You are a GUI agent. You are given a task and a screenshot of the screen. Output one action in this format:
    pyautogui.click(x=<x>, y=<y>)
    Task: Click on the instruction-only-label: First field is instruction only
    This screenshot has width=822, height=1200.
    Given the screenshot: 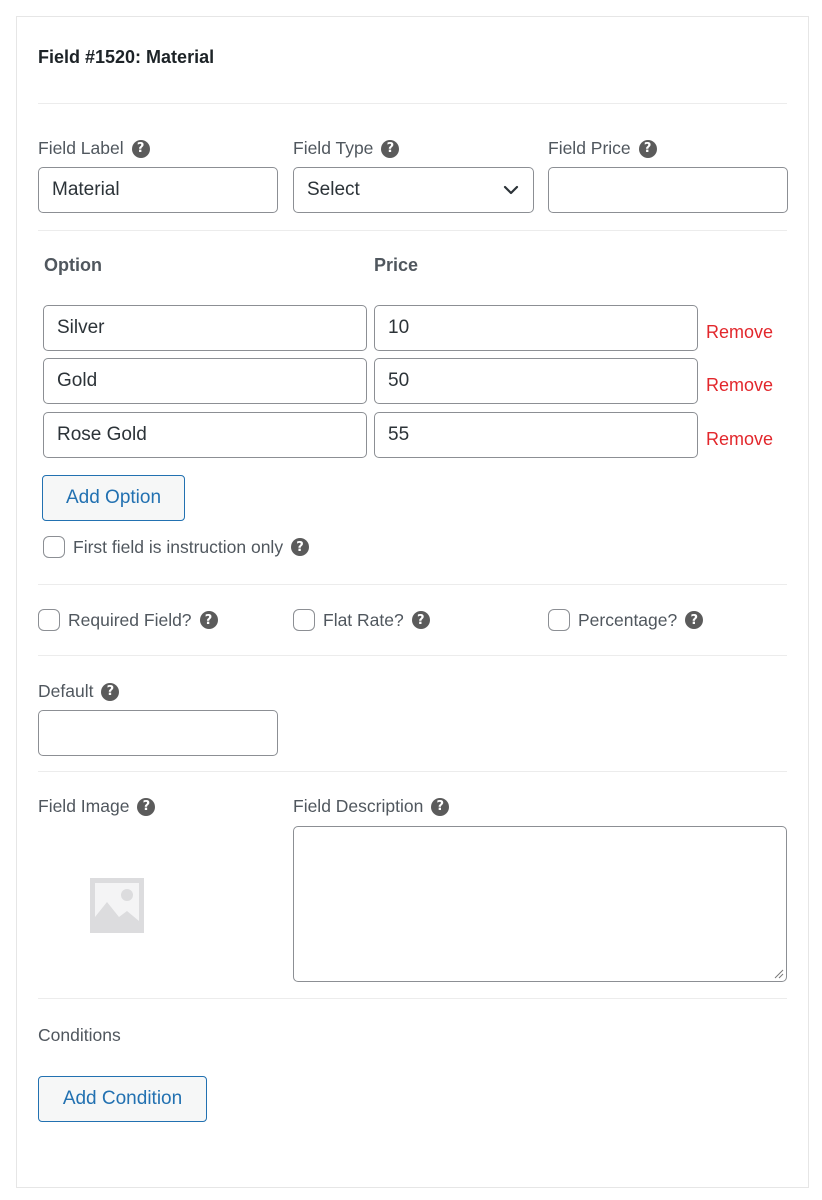 What is the action you would take?
    pyautogui.click(x=178, y=546)
    